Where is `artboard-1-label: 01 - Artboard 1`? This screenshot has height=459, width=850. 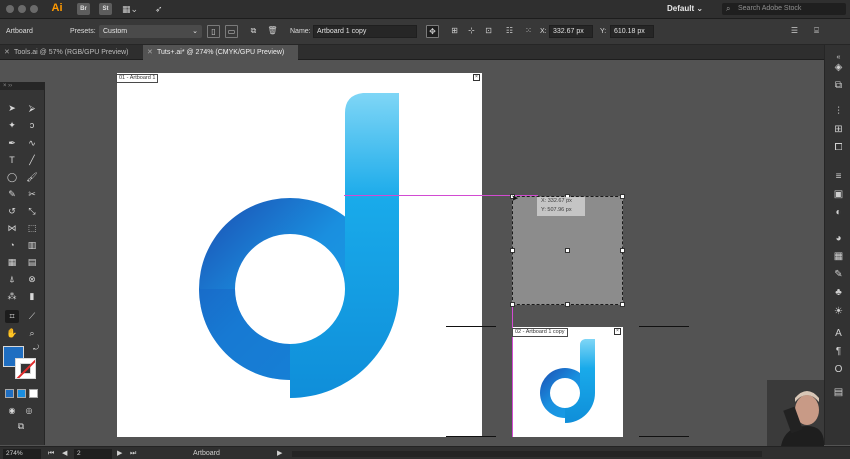
artboard-1-label: 01 - Artboard 1 is located at coordinates (137, 78).